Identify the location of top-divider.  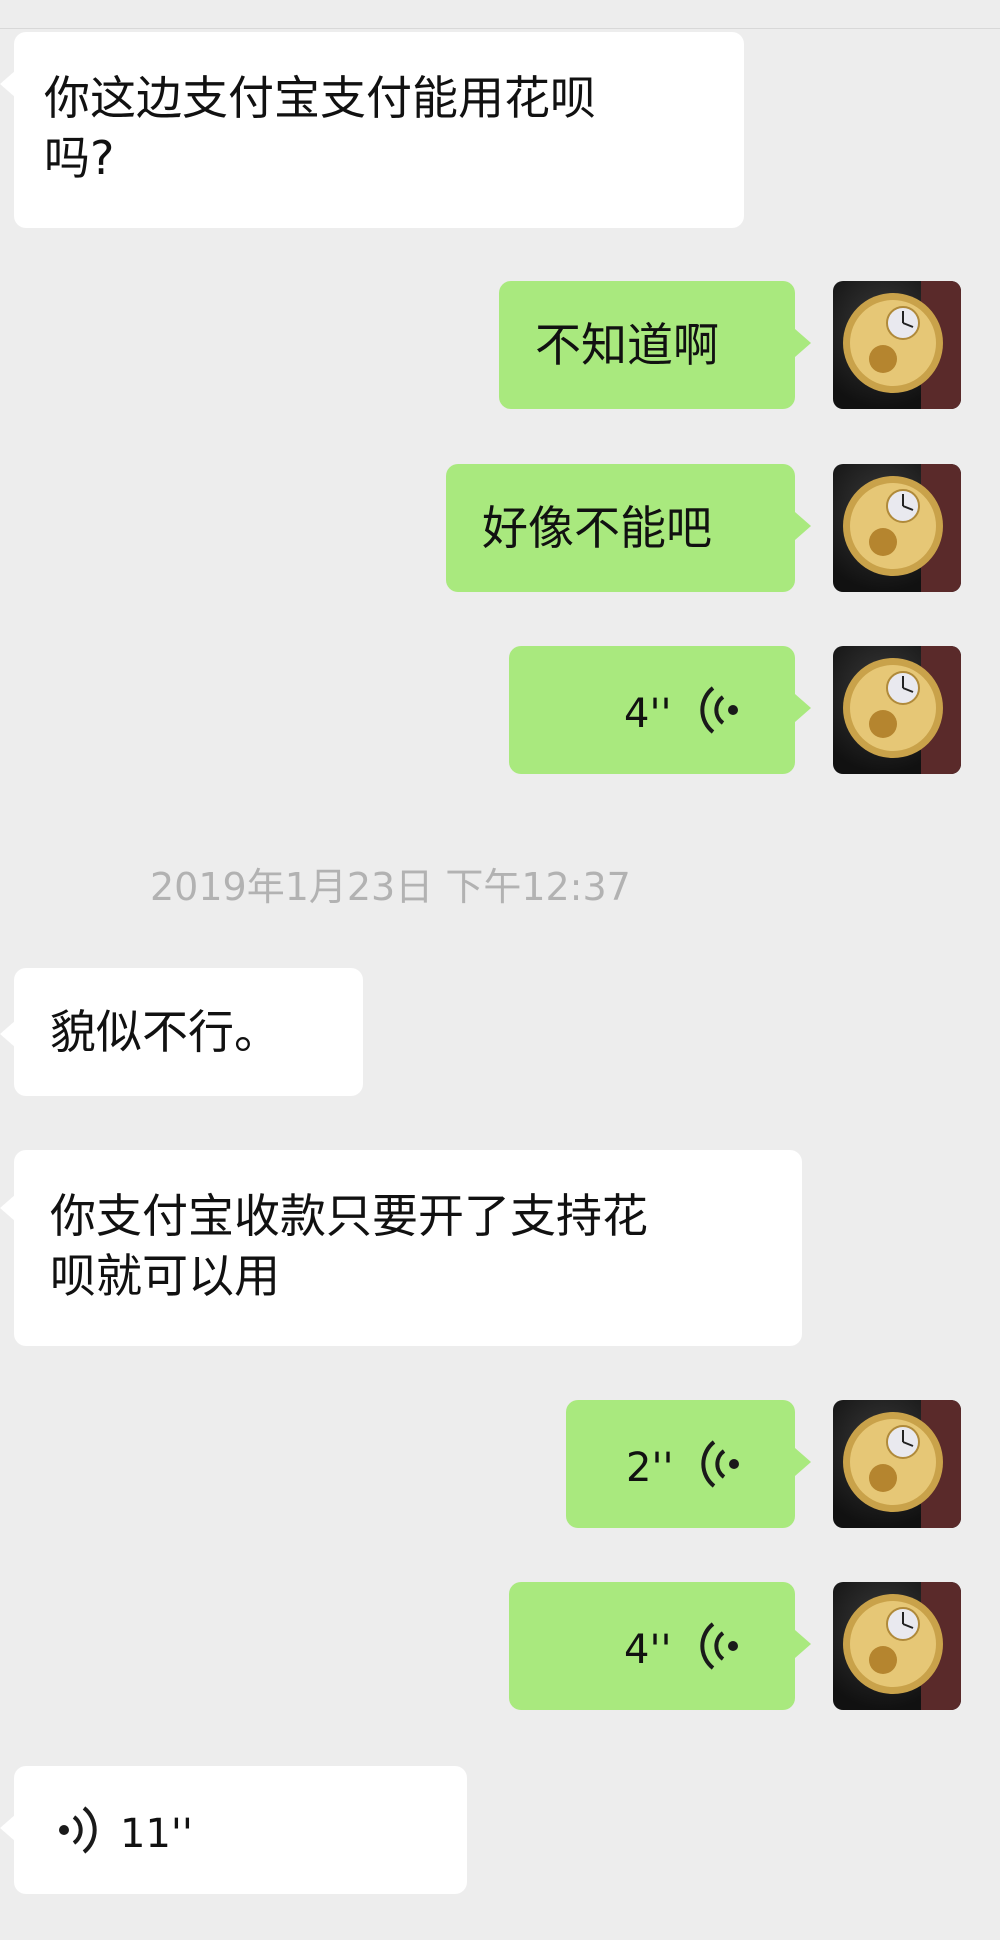
(500, 28).